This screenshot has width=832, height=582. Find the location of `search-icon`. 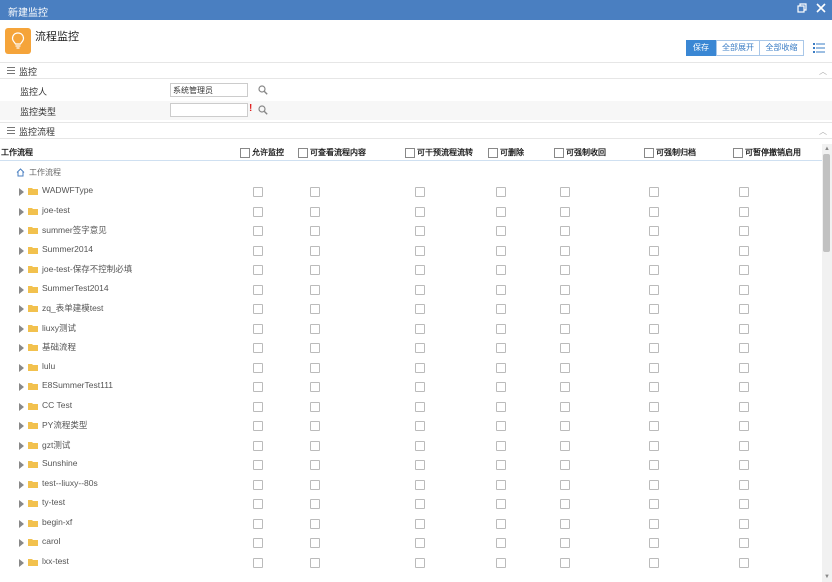

search-icon is located at coordinates (263, 90).